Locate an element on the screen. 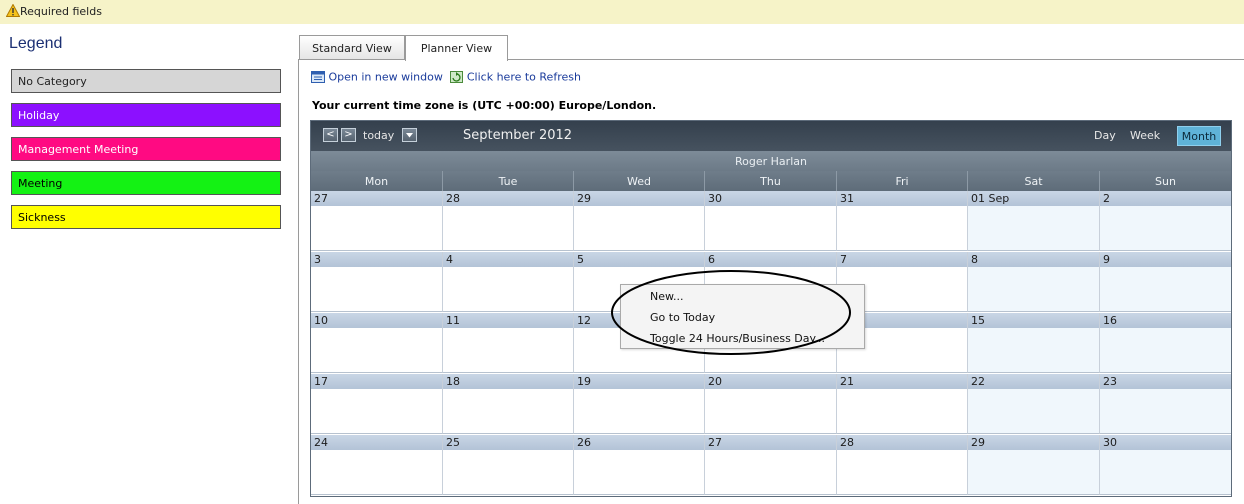 The height and width of the screenshot is (504, 1244). day-cell: 22 is located at coordinates (1034, 404).